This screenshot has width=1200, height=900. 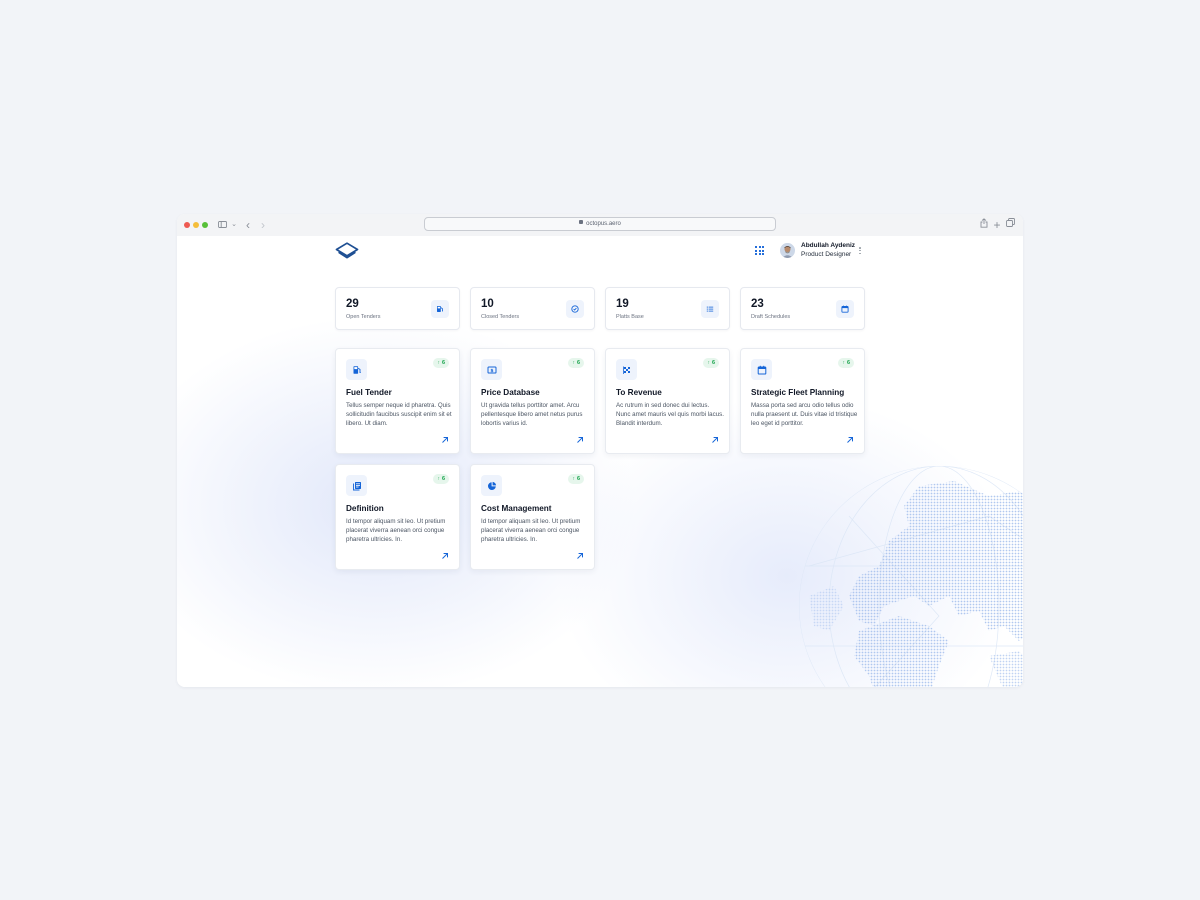 What do you see at coordinates (828, 245) in the screenshot?
I see `user-name: Abdullah Aydeniz` at bounding box center [828, 245].